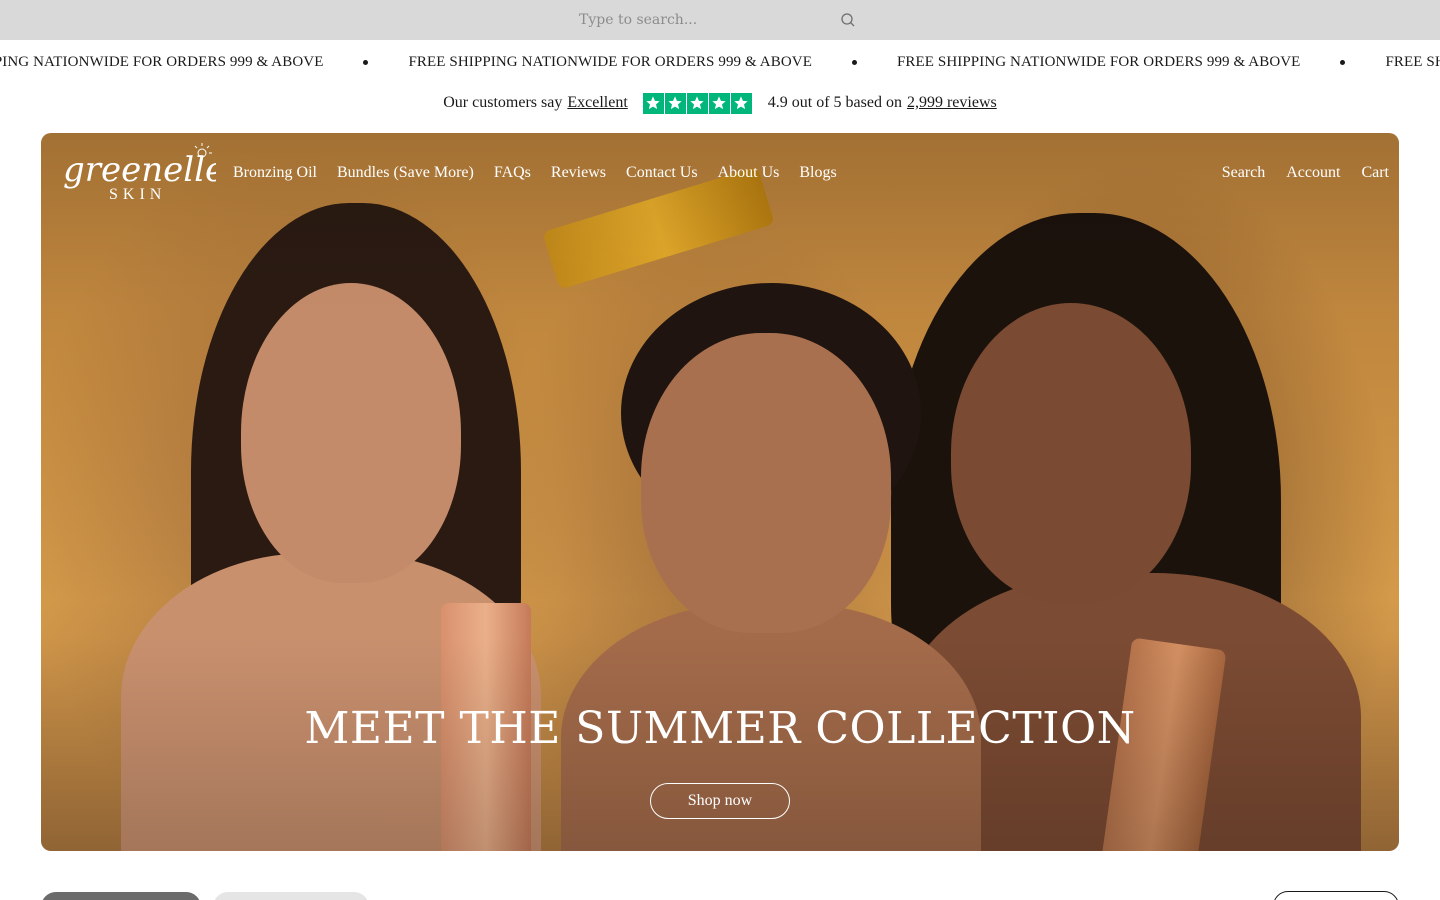 This screenshot has width=1440, height=900. I want to click on view-all-button, so click(1336, 895).